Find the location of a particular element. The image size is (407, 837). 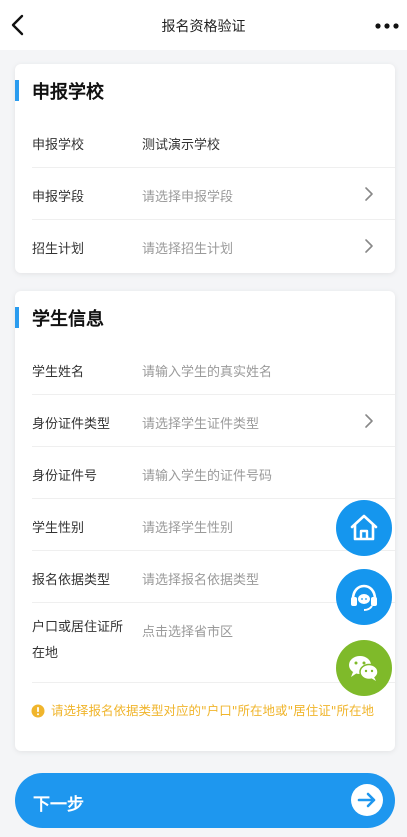

wechat-button is located at coordinates (364, 668).